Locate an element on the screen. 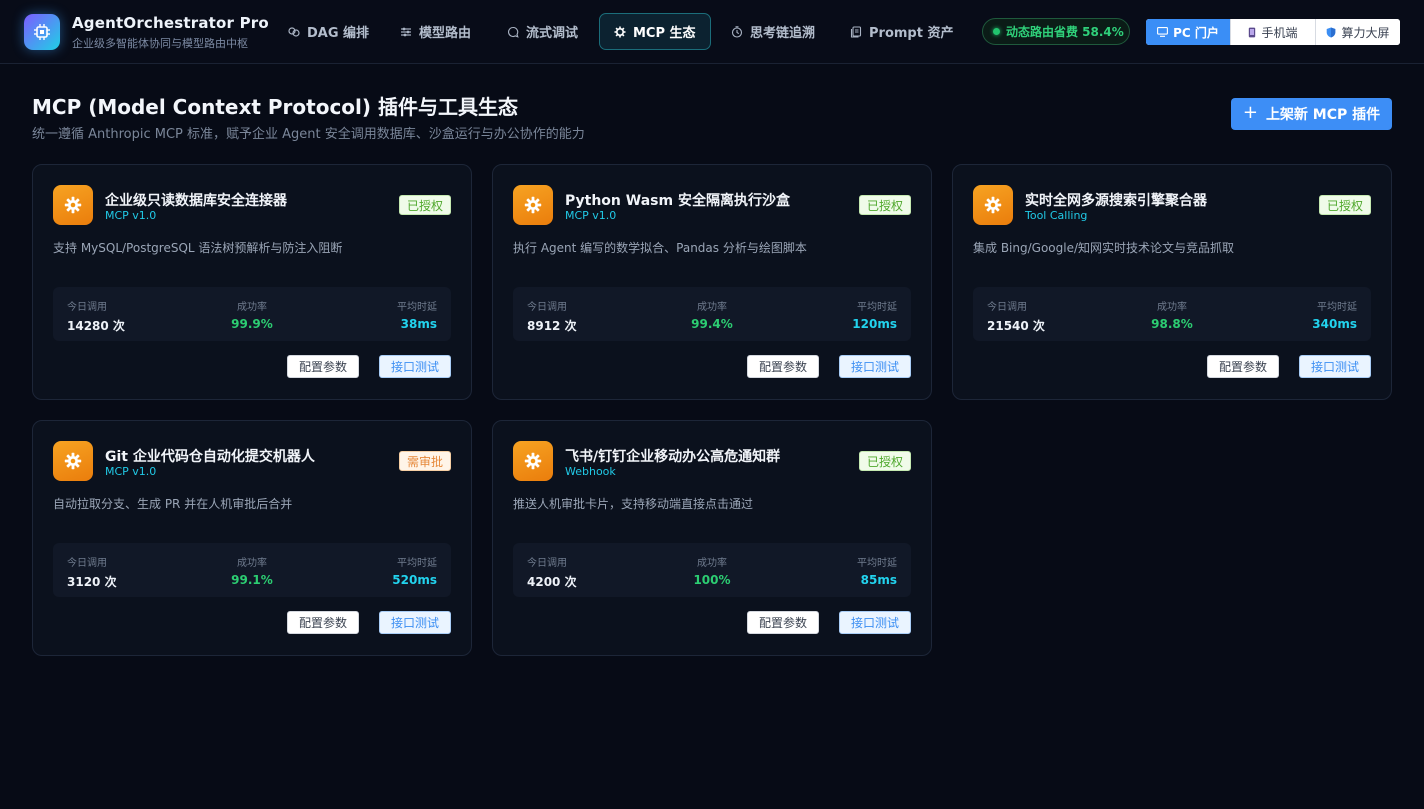 The height and width of the screenshot is (809, 1424). document-icon is located at coordinates (856, 31).